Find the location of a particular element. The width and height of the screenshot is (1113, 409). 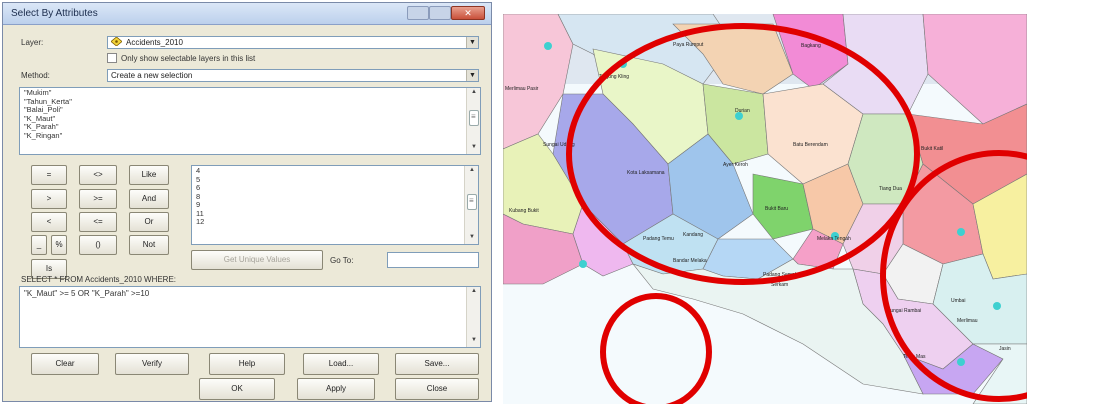

fields-scrollbar: ▲ ▼ is located at coordinates (473, 121).